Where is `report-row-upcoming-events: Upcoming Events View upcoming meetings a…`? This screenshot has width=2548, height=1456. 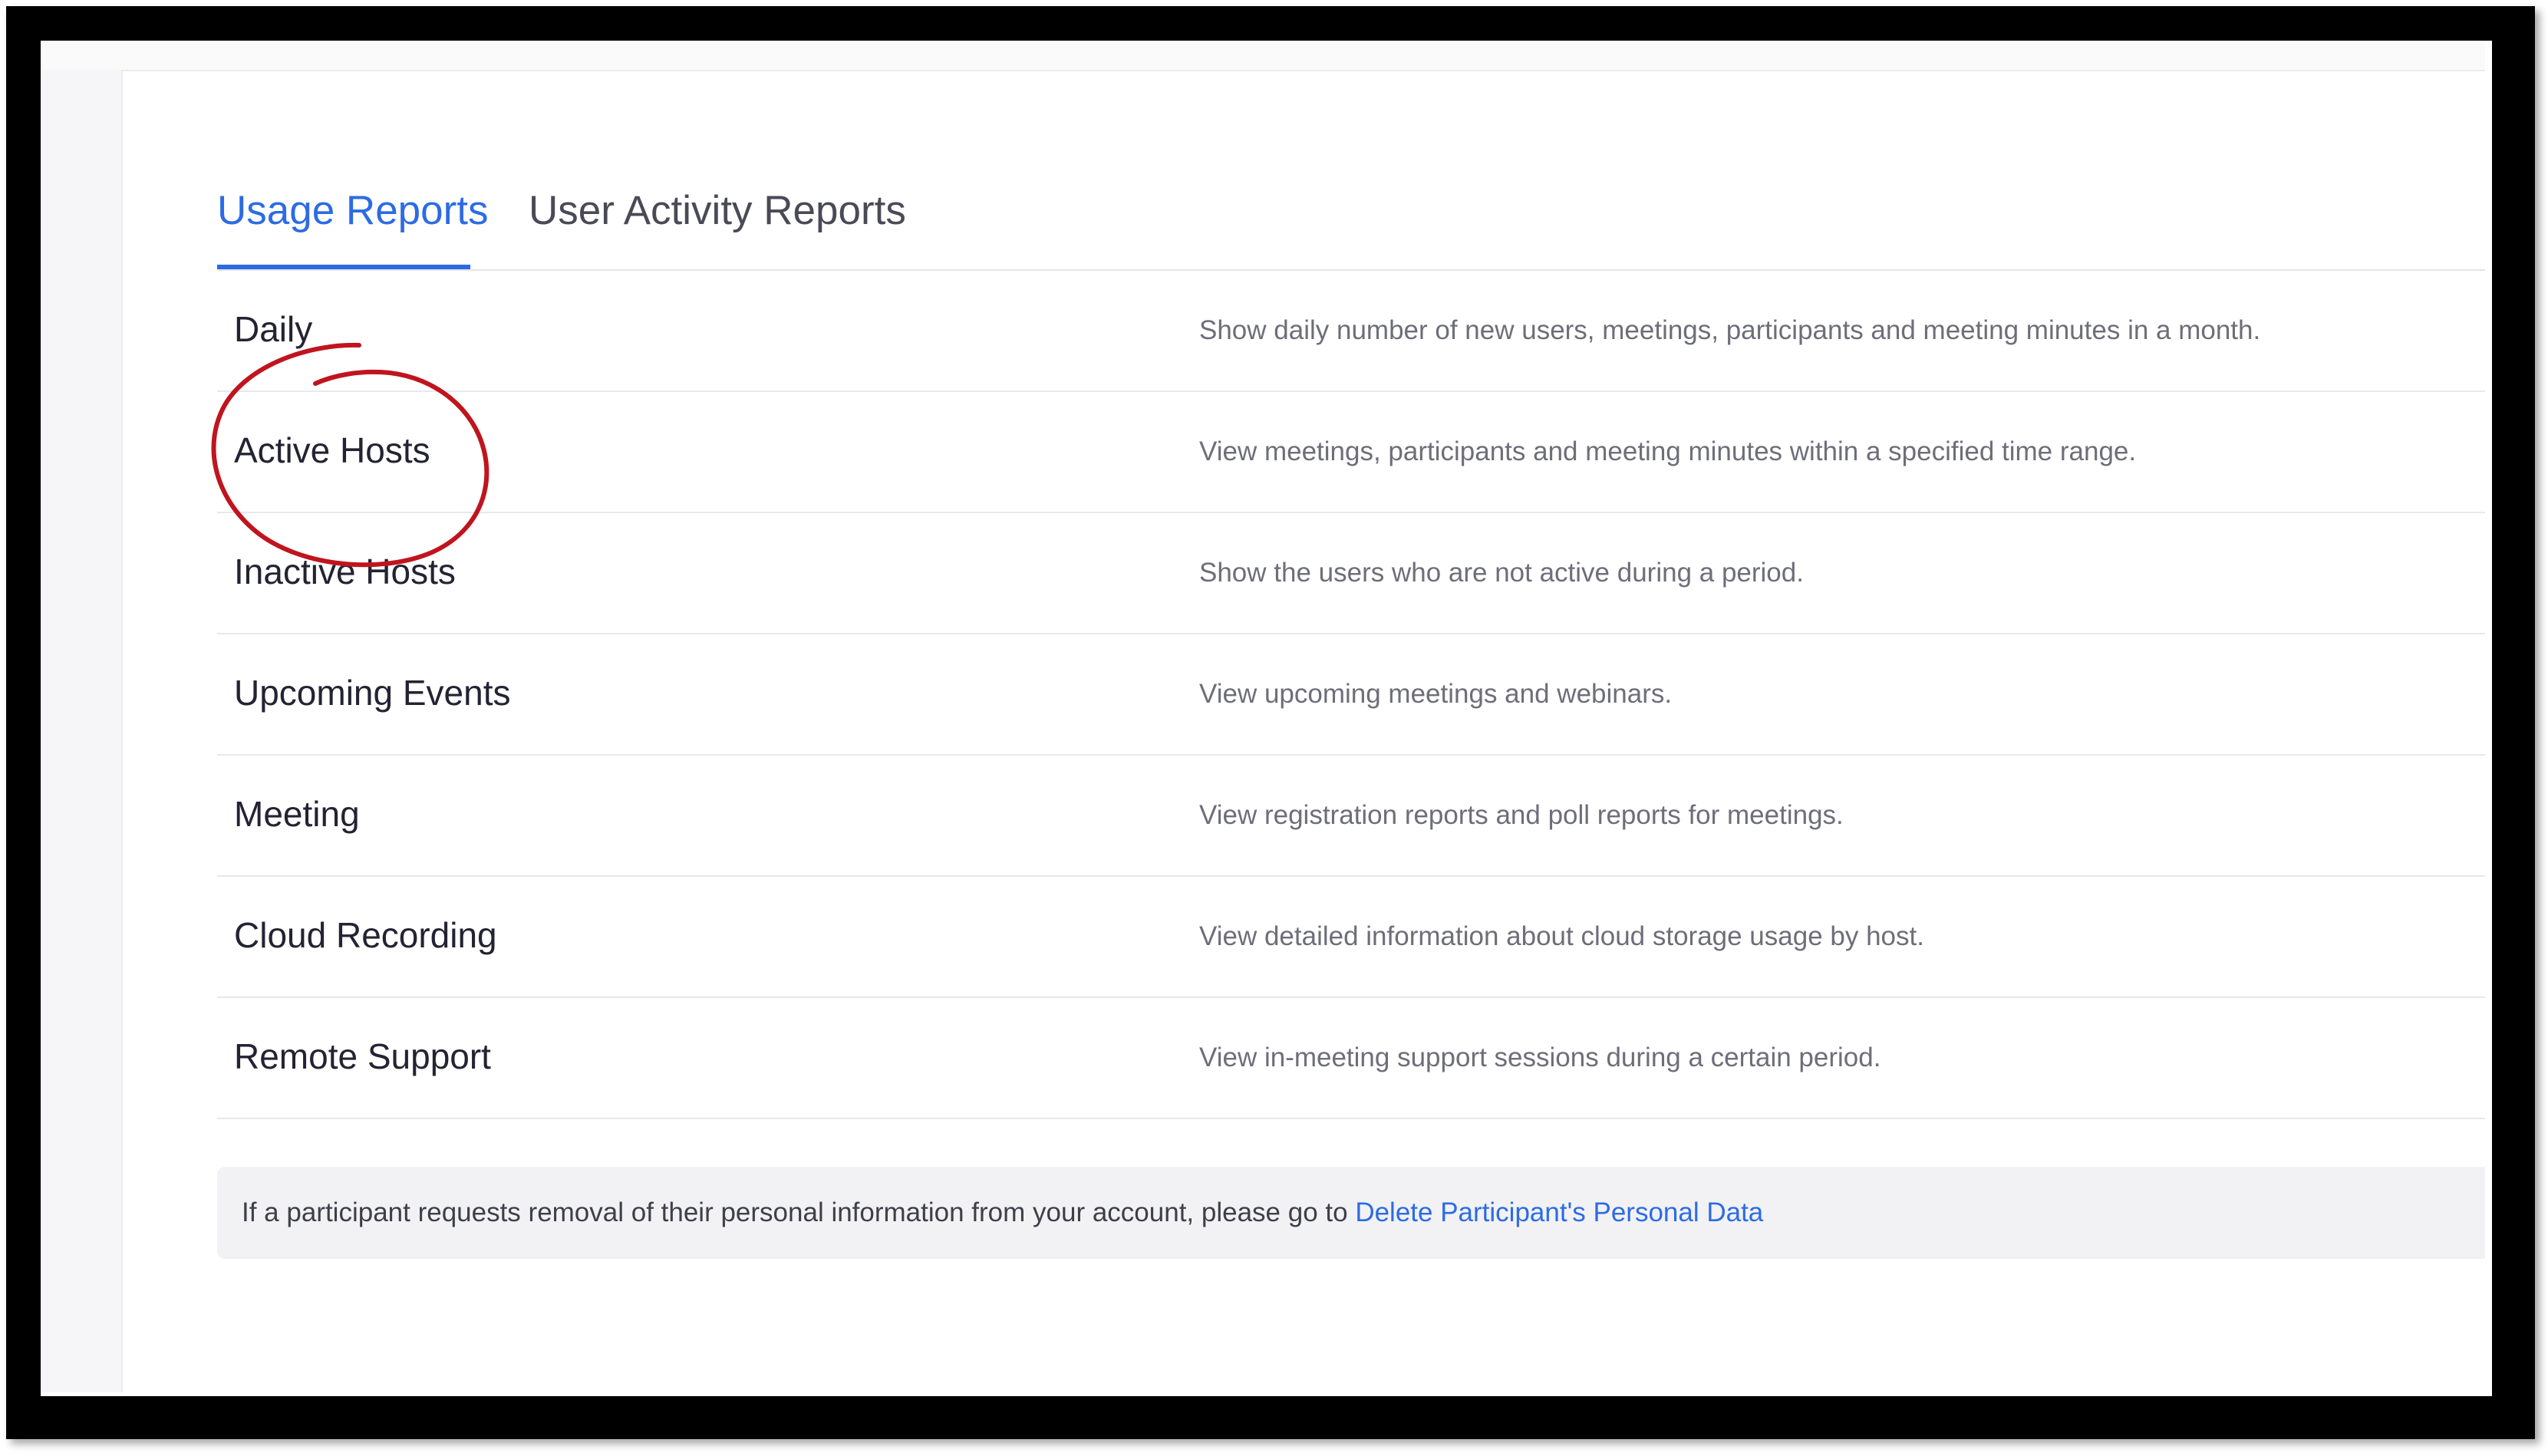
report-row-upcoming-events: Upcoming Events View upcoming meetings a… is located at coordinates (1351, 695).